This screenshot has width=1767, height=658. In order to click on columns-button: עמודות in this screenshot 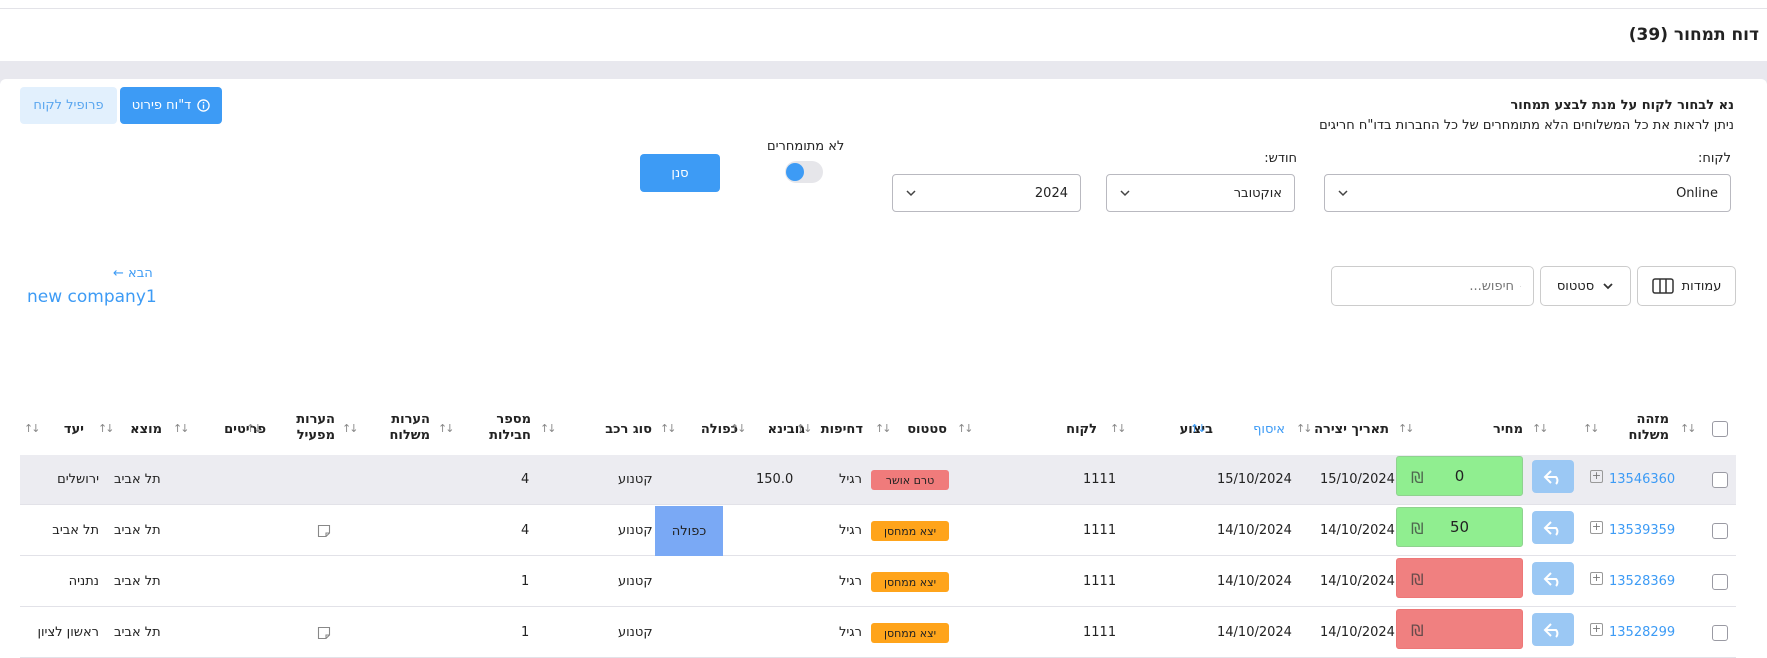, I will do `click(1686, 286)`.